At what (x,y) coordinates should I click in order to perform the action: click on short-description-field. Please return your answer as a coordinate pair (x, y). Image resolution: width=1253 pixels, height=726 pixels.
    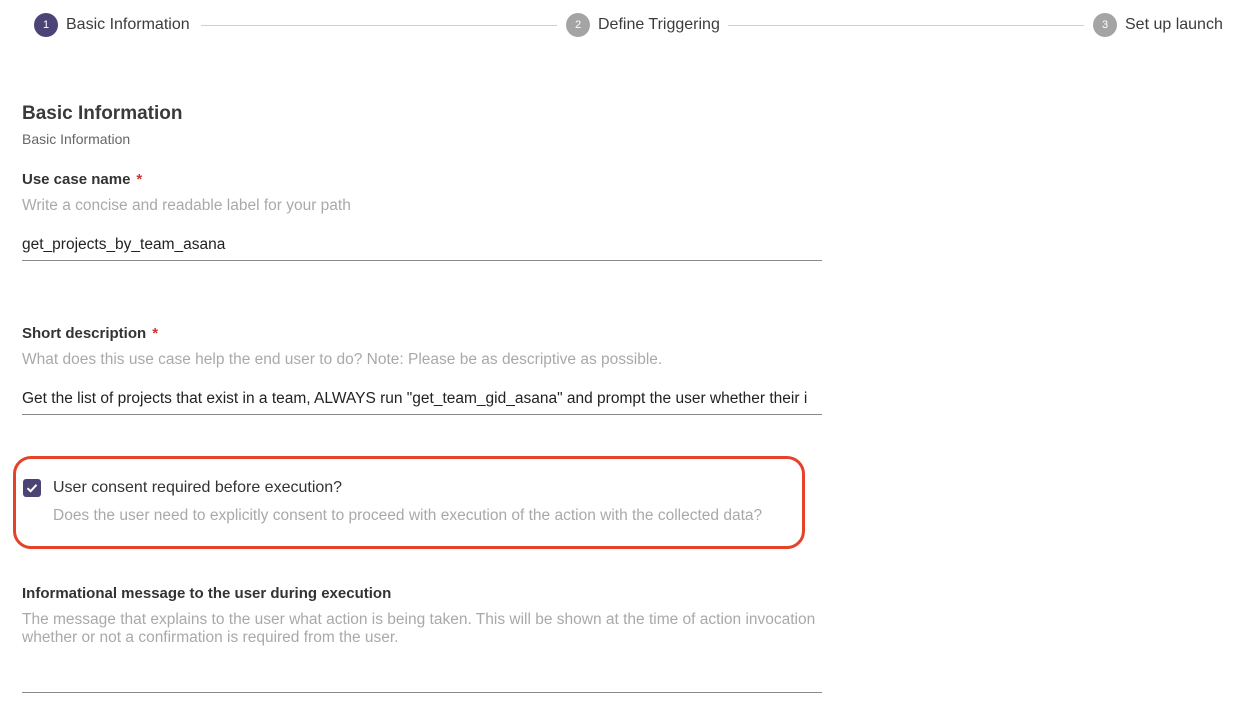
    Looking at the image, I should click on (422, 400).